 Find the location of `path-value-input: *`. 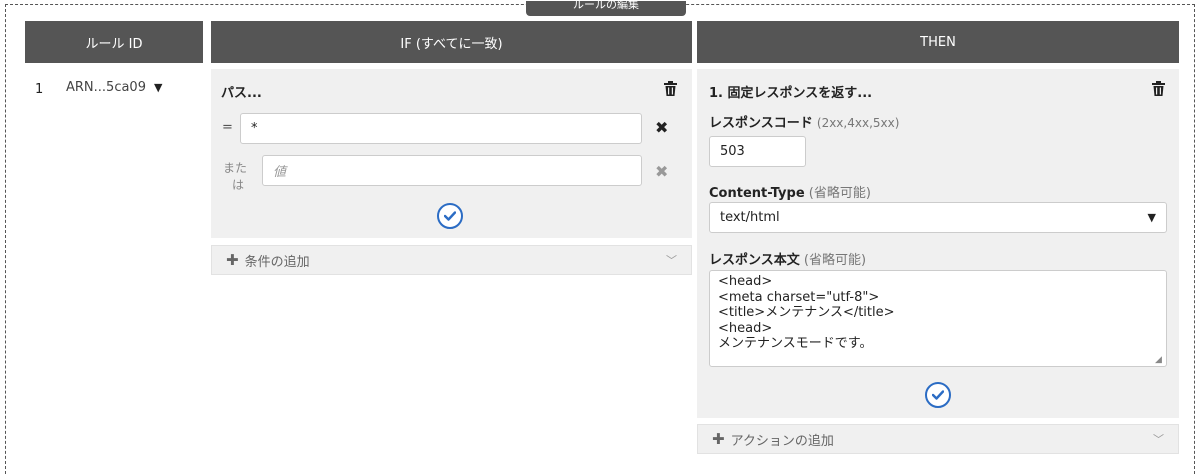

path-value-input: * is located at coordinates (441, 128).